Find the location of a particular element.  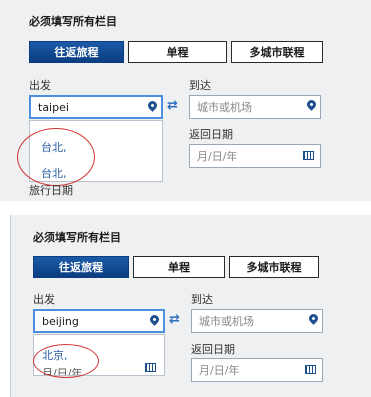

from-input: taipei is located at coordinates (96, 107).